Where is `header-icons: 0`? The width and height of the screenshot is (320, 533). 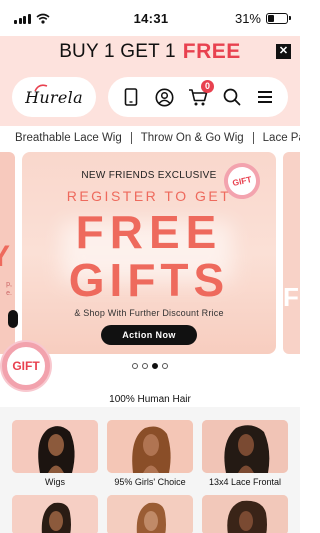 header-icons: 0 is located at coordinates (198, 97).